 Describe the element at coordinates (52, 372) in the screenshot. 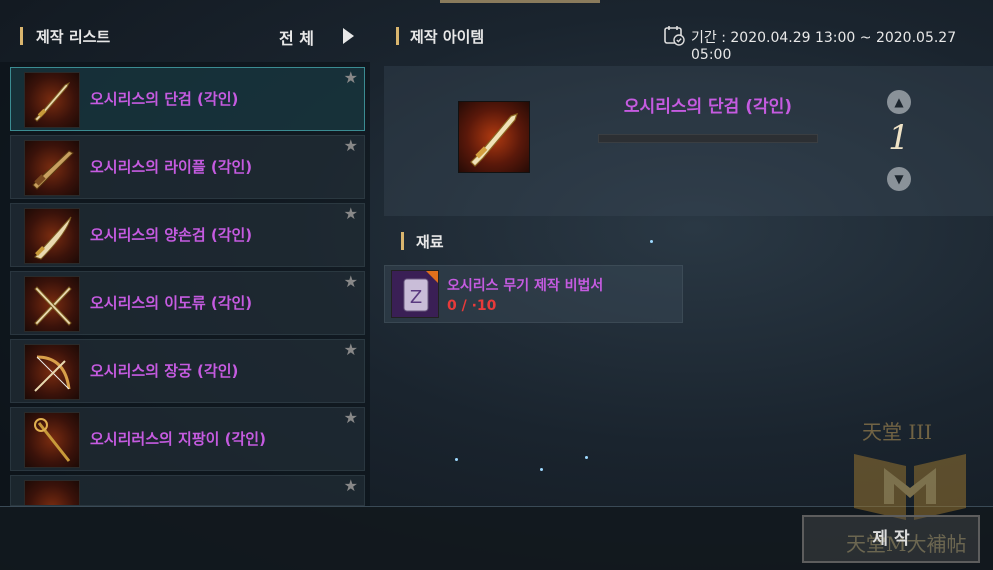

I see `longbow-icon` at that location.